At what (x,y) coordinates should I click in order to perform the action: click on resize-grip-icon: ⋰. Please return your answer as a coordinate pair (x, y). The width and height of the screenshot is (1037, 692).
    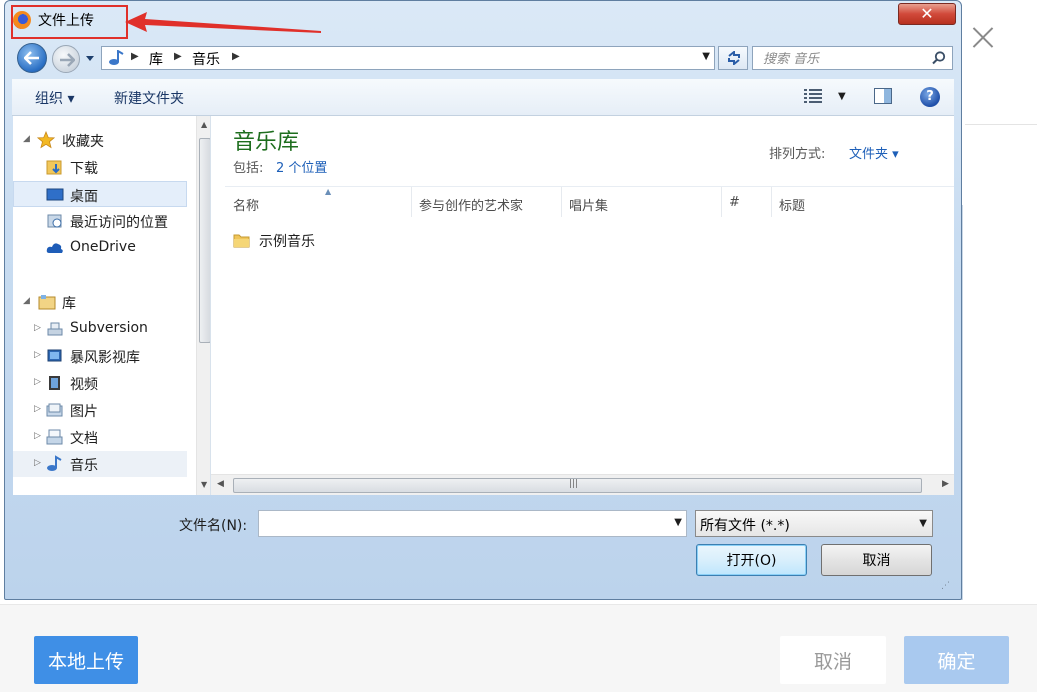
    Looking at the image, I should click on (945, 586).